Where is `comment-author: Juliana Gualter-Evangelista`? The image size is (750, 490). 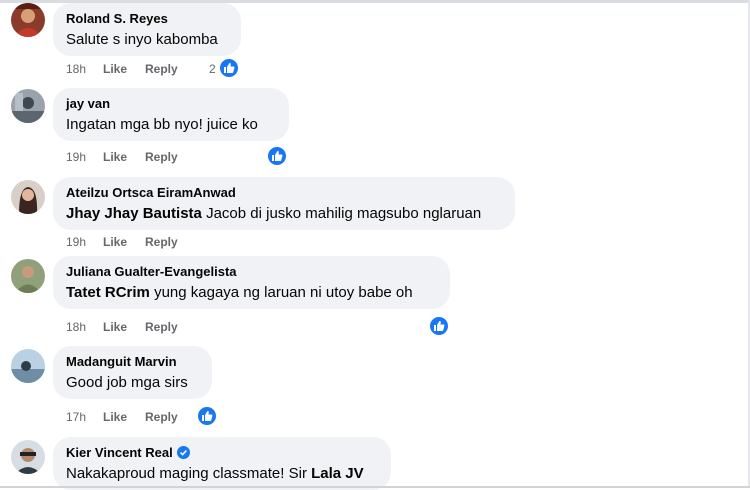
comment-author: Juliana Gualter-Evangelista is located at coordinates (251, 272).